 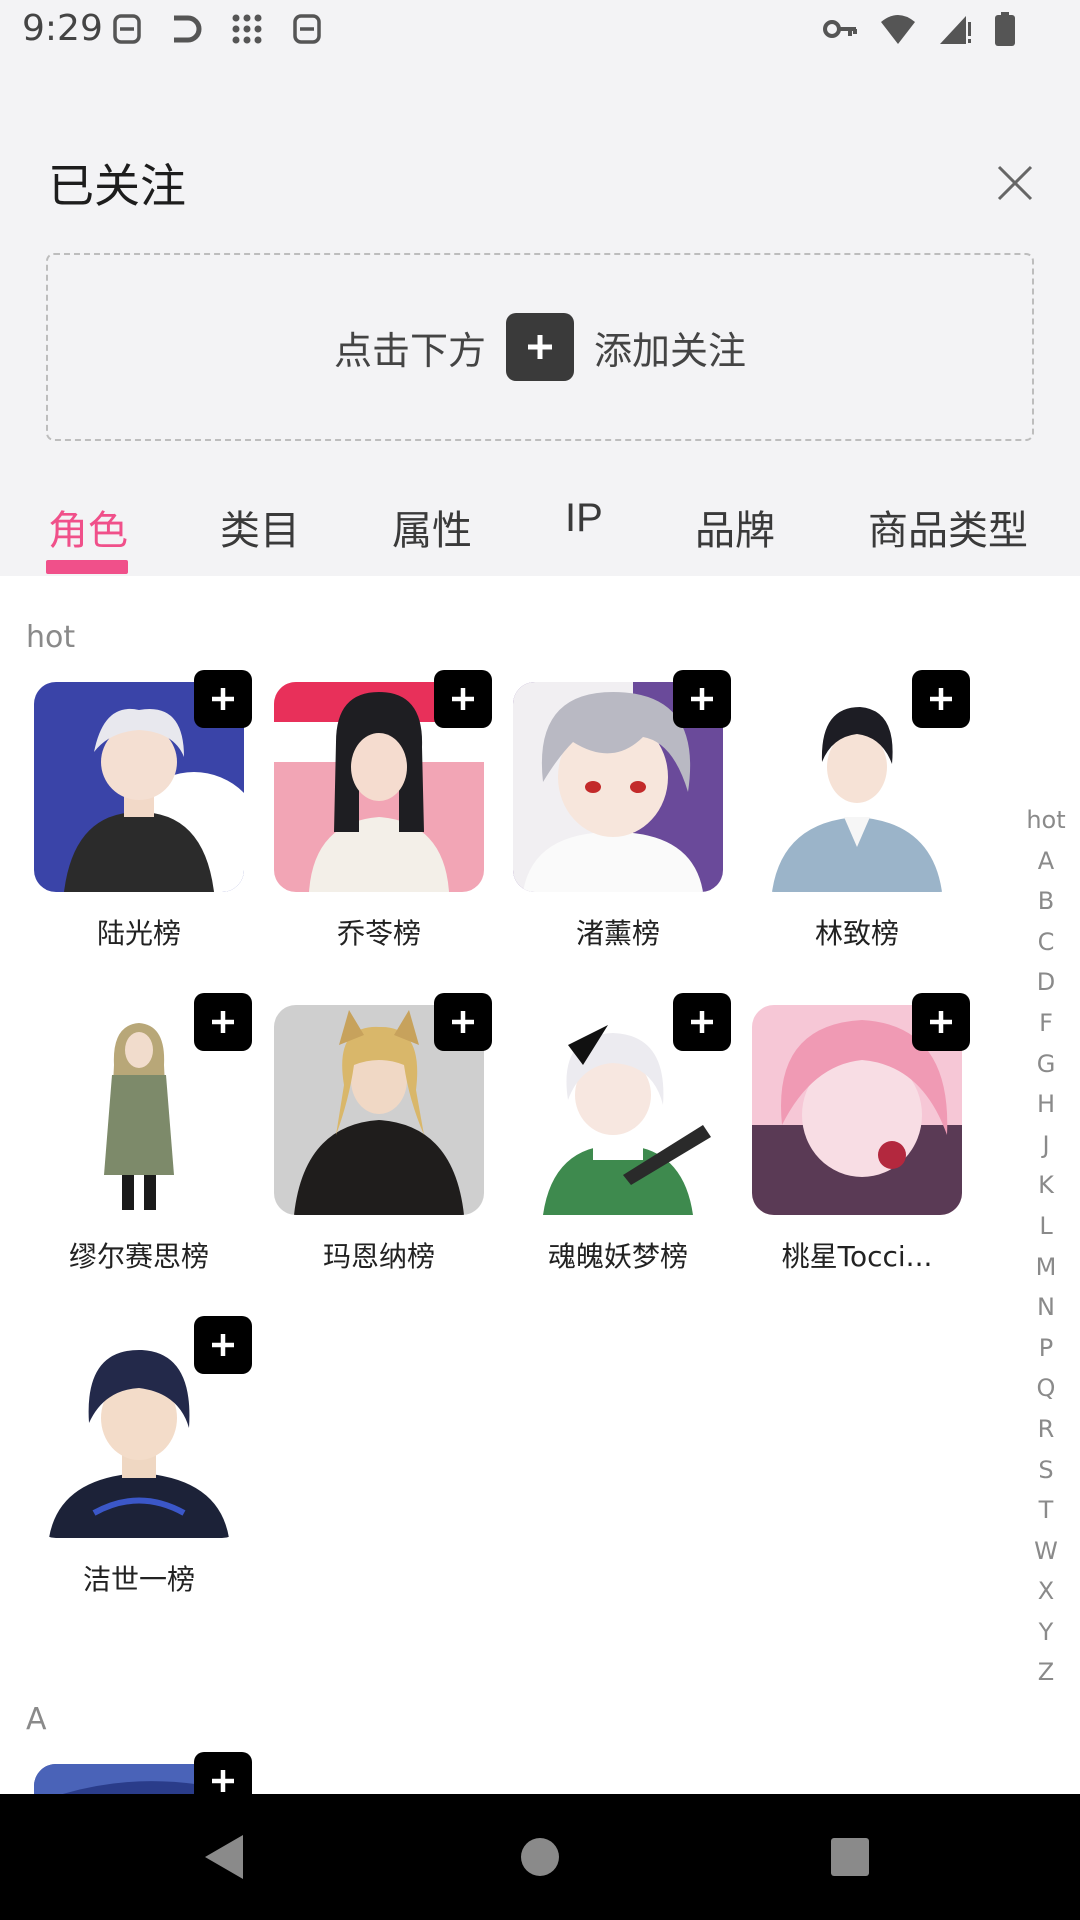 What do you see at coordinates (617, 933) in the screenshot?
I see `role-name: 渚薰榜` at bounding box center [617, 933].